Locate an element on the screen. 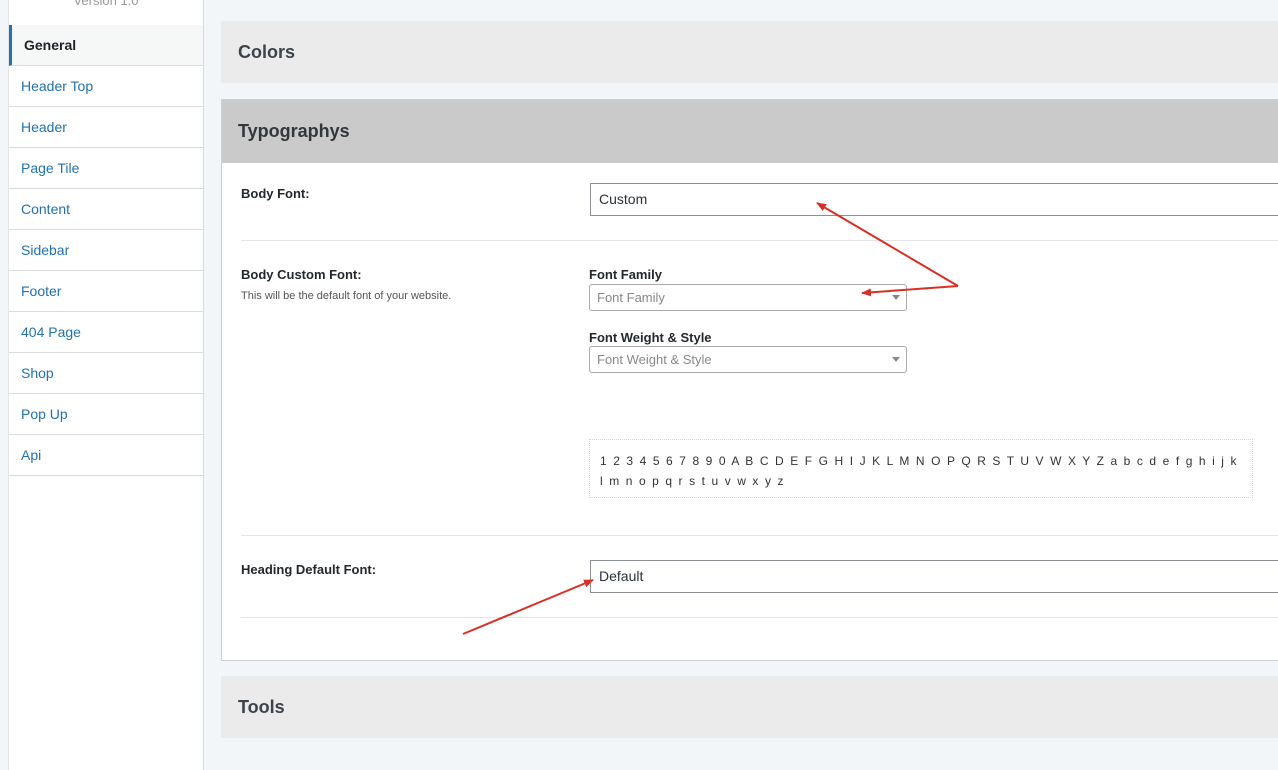 The height and width of the screenshot is (770, 1278). sidebar-item-general: General is located at coordinates (106, 45).